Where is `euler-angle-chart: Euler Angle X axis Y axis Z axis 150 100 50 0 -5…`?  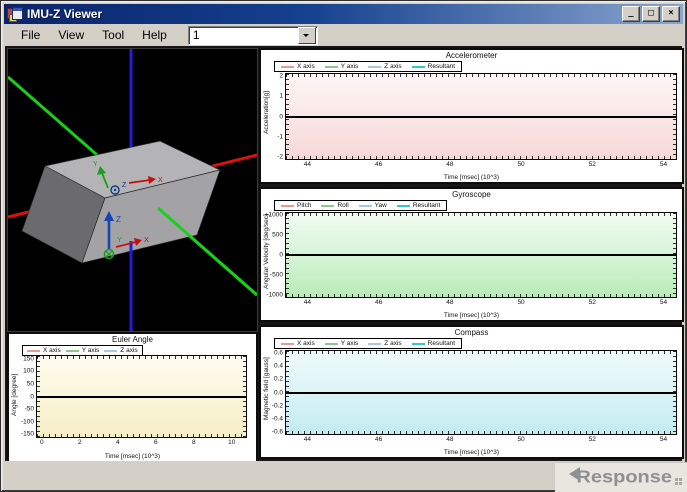 euler-angle-chart: Euler Angle X axis Y axis Z axis 150 100 50 0 -5… is located at coordinates (132, 397).